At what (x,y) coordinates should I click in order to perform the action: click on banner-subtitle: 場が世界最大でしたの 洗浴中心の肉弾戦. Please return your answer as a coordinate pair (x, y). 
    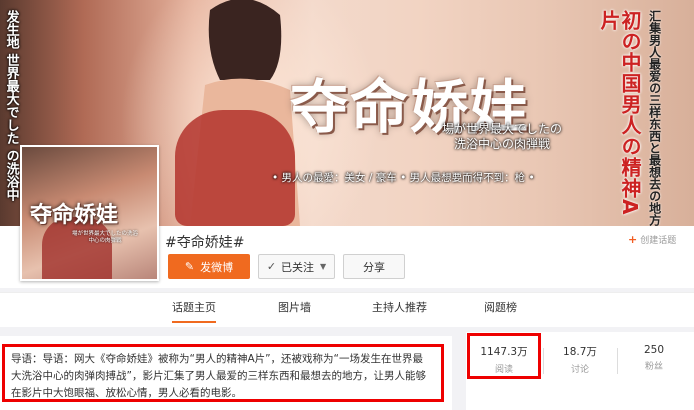
    Looking at the image, I should click on (502, 137).